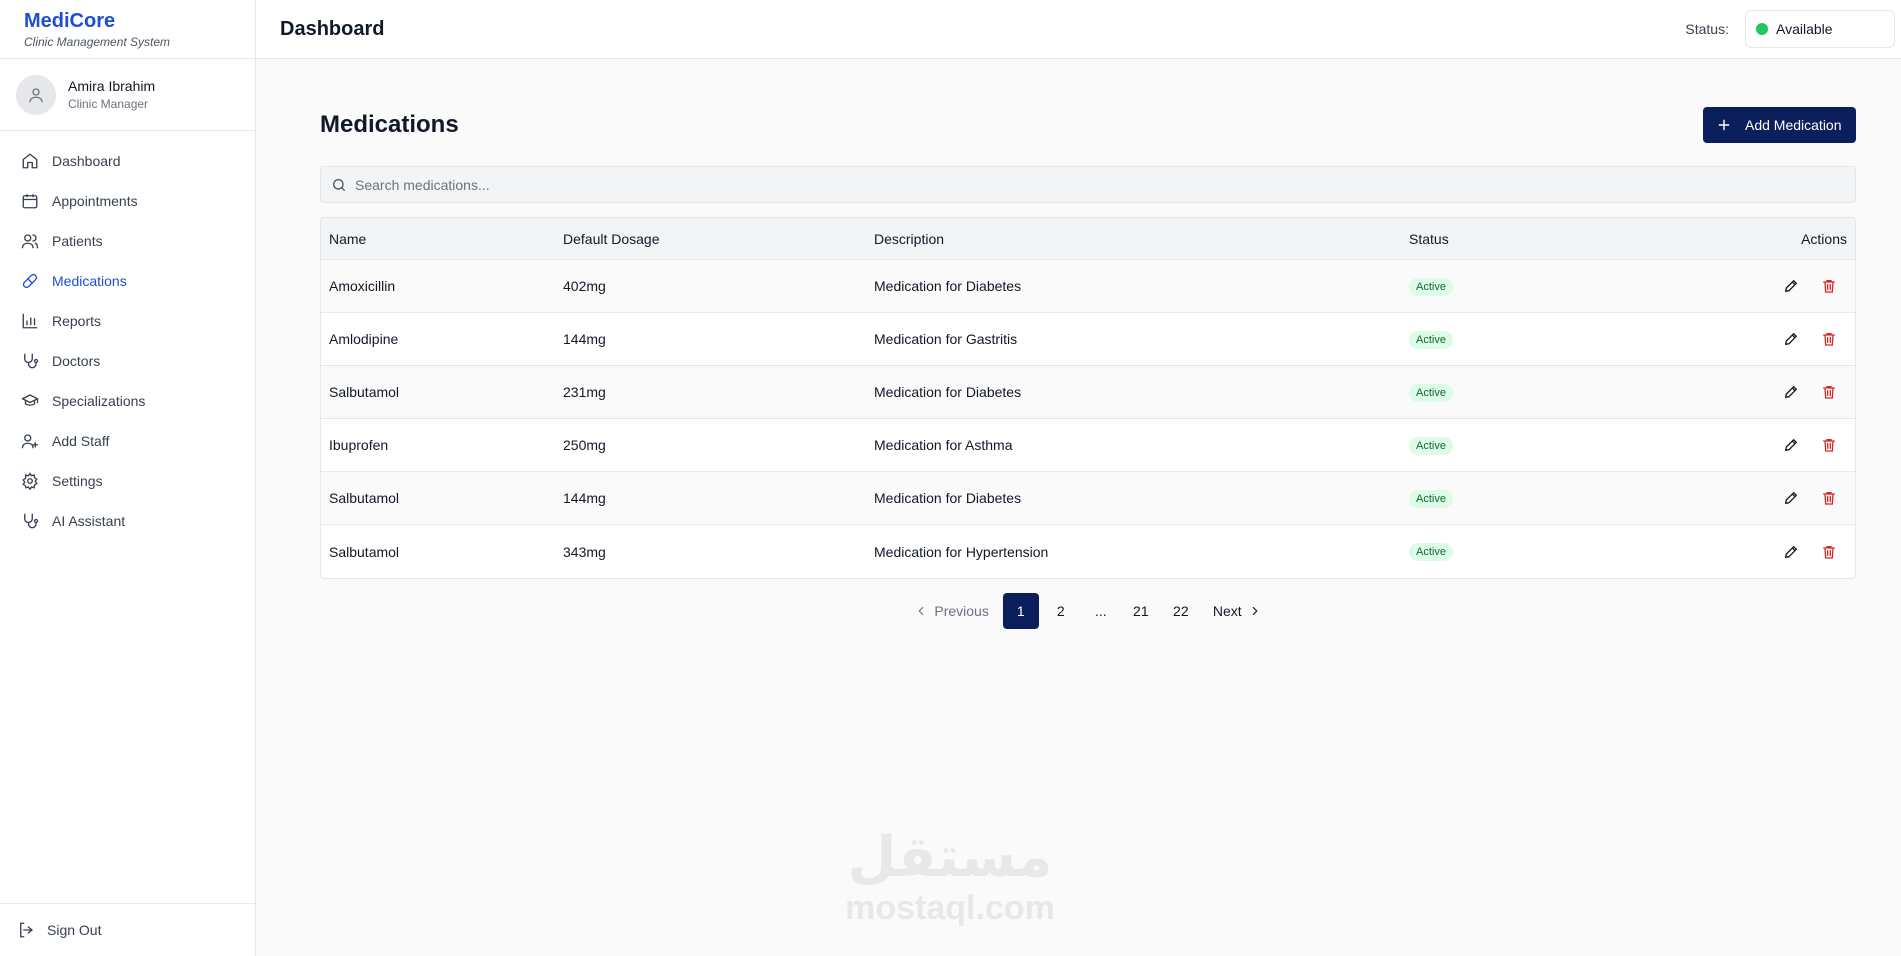  Describe the element at coordinates (921, 611) in the screenshot. I see `chevron-left-icon` at that location.